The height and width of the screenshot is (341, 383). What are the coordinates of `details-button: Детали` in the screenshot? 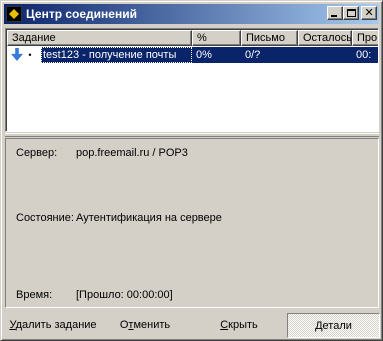 It's located at (333, 325).